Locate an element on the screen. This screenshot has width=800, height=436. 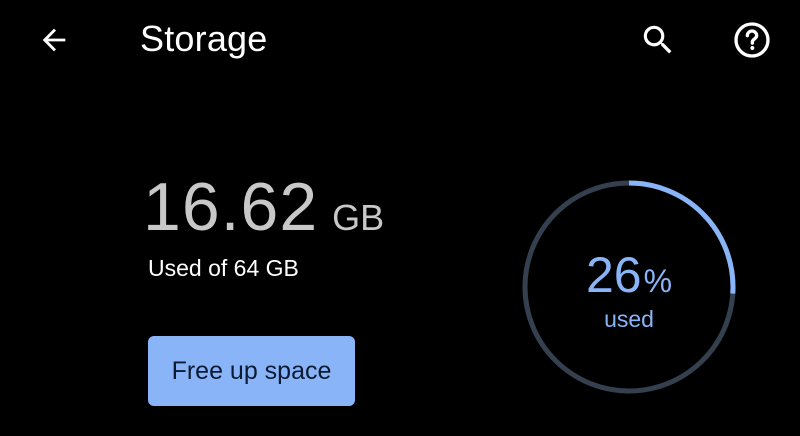
back-button is located at coordinates (54, 40).